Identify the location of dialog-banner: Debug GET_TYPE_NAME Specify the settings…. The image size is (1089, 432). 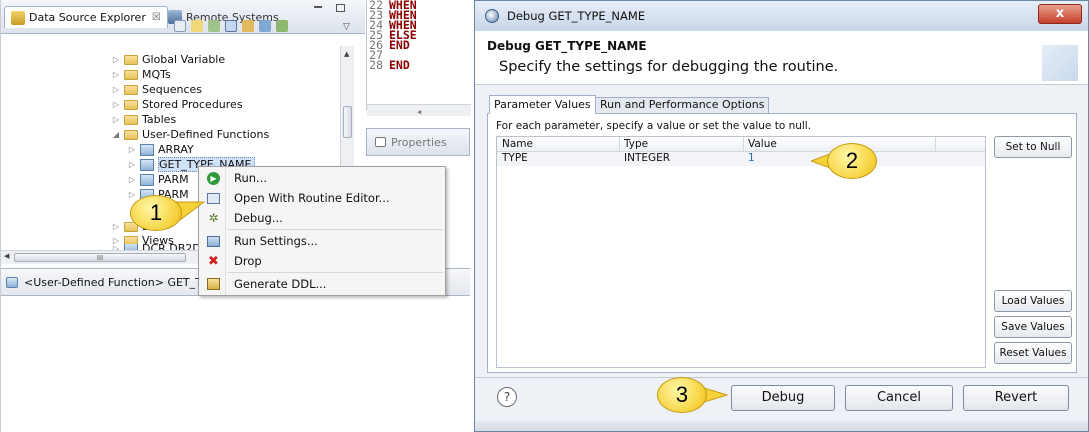
(781, 58).